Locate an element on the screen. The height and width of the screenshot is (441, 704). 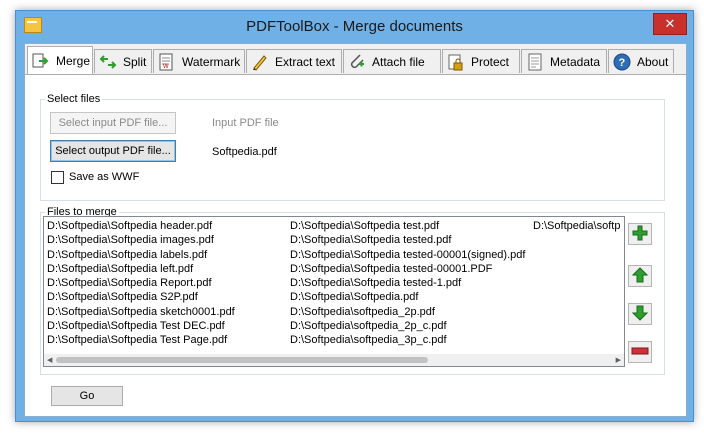
save-as-wwf-label: Save as WWF is located at coordinates (104, 177).